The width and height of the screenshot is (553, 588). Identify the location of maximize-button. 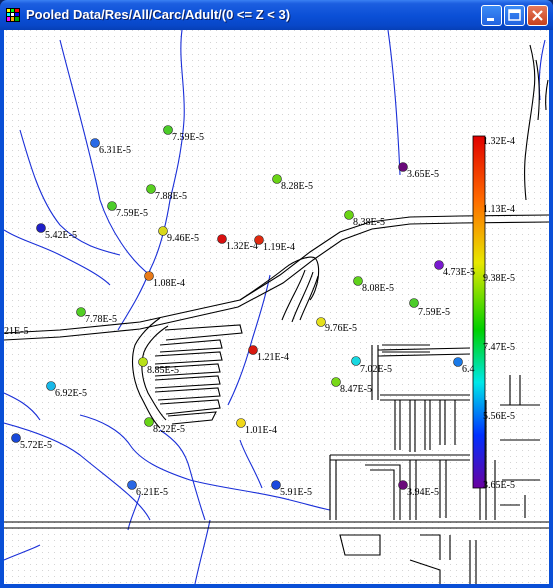
(514, 15).